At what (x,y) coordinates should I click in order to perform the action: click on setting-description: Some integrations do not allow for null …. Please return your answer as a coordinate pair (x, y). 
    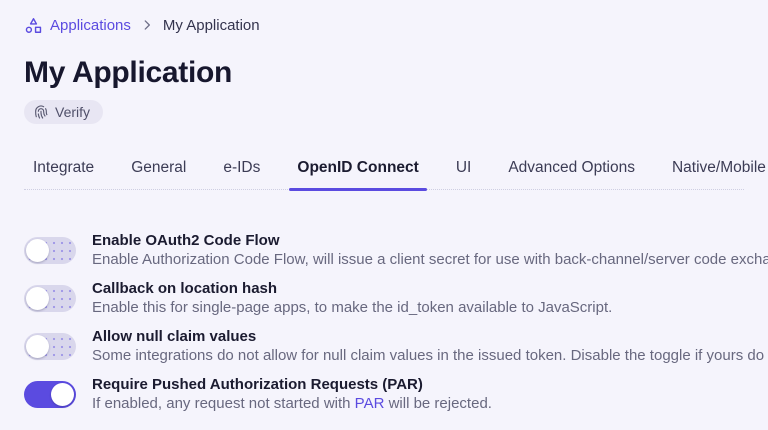
    Looking at the image, I should click on (430, 356).